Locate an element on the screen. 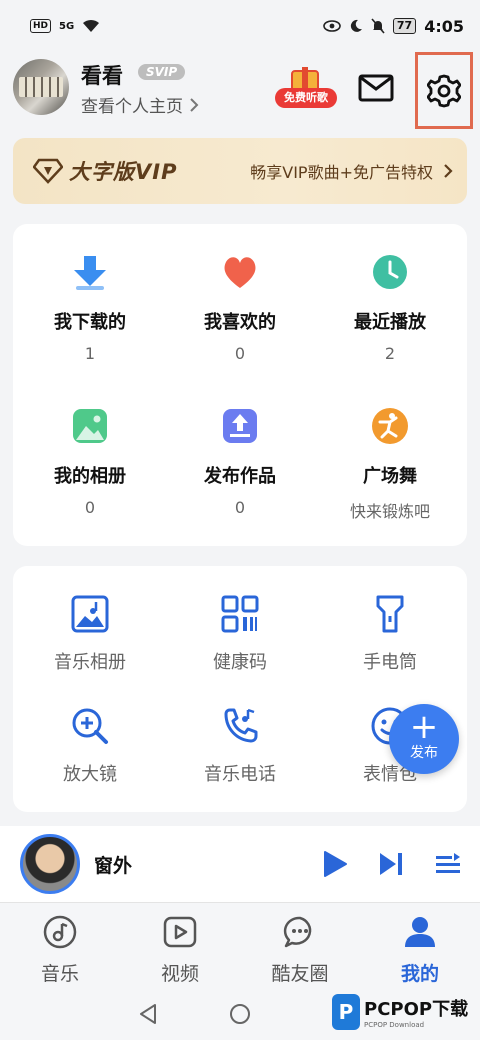  watermark-brand: PCPOP下载 is located at coordinates (416, 1009).